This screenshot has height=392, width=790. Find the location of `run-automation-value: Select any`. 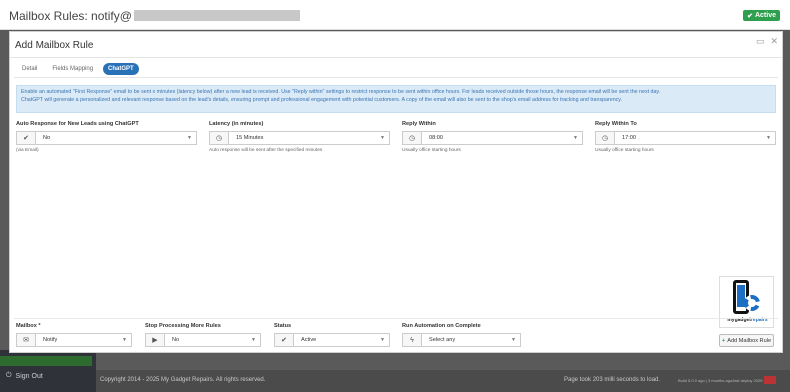

run-automation-value: Select any is located at coordinates (442, 340).